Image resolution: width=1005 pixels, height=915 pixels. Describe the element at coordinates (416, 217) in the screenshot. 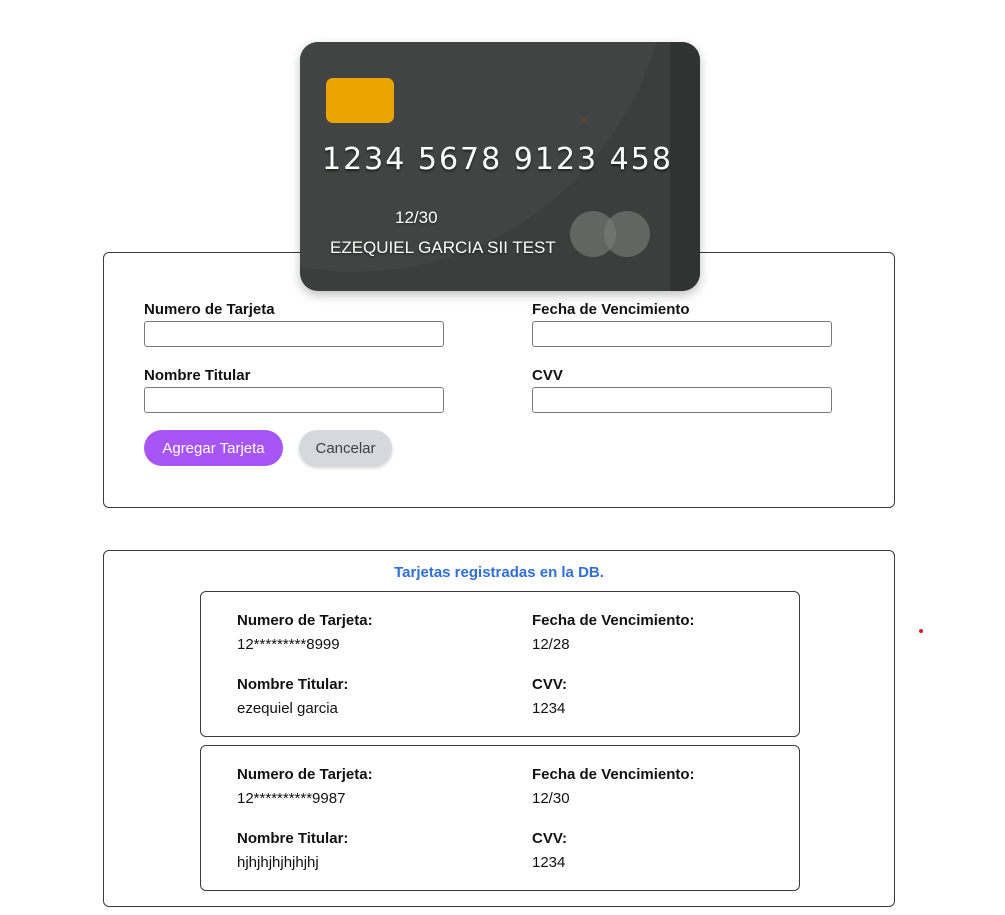

I see `card-preview-expiry: 12/30` at that location.